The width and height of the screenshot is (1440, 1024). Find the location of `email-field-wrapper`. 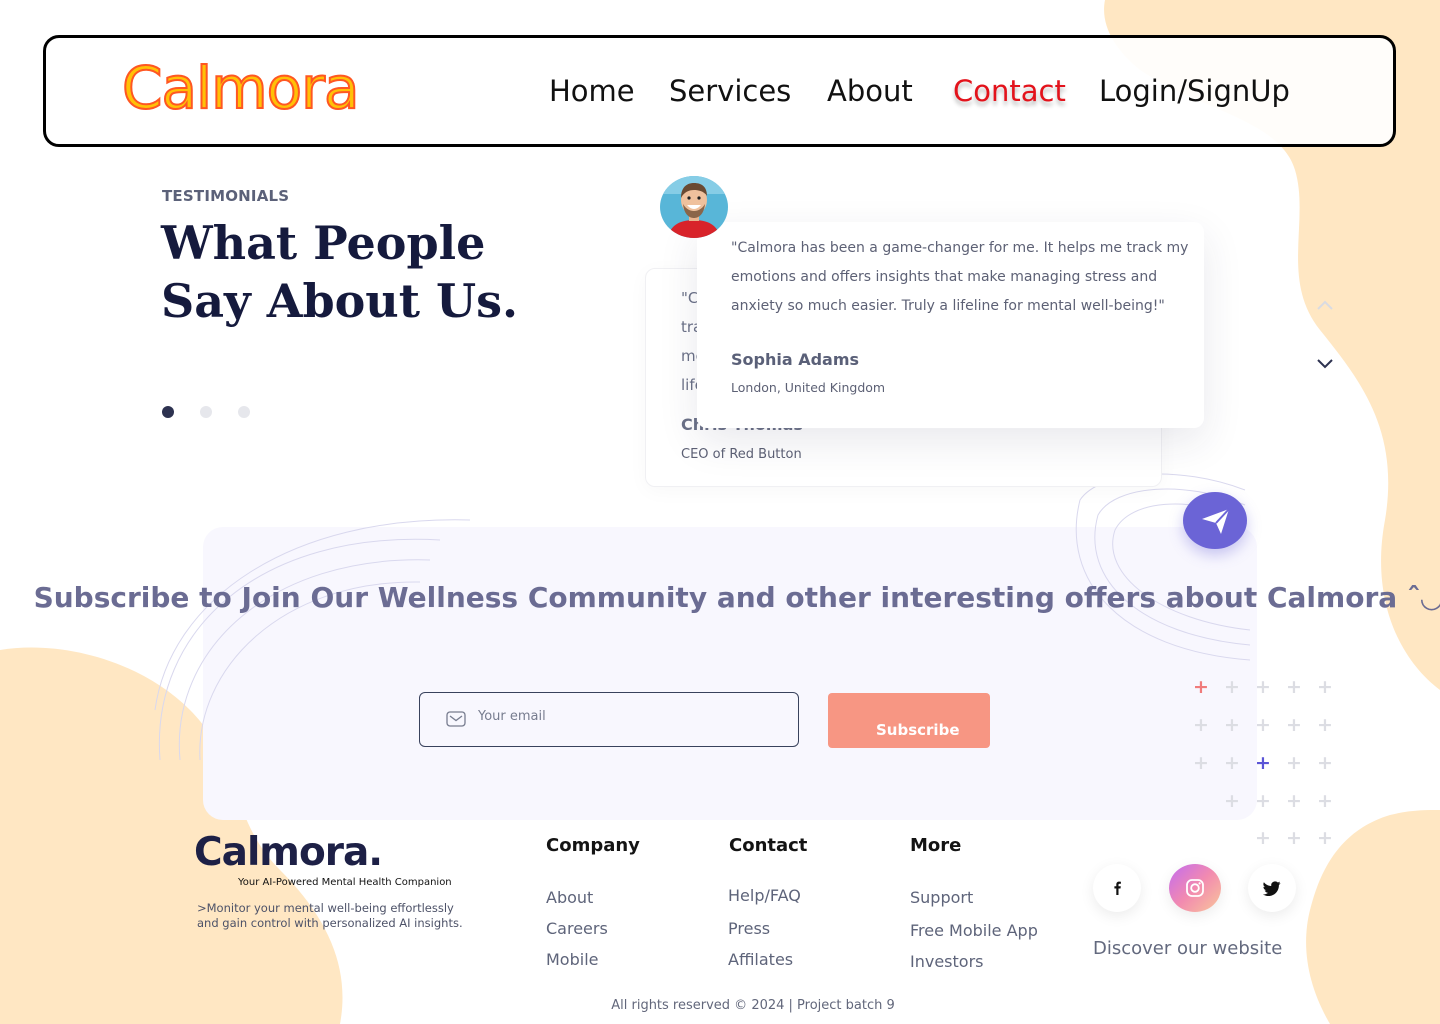

email-field-wrapper is located at coordinates (609, 719).